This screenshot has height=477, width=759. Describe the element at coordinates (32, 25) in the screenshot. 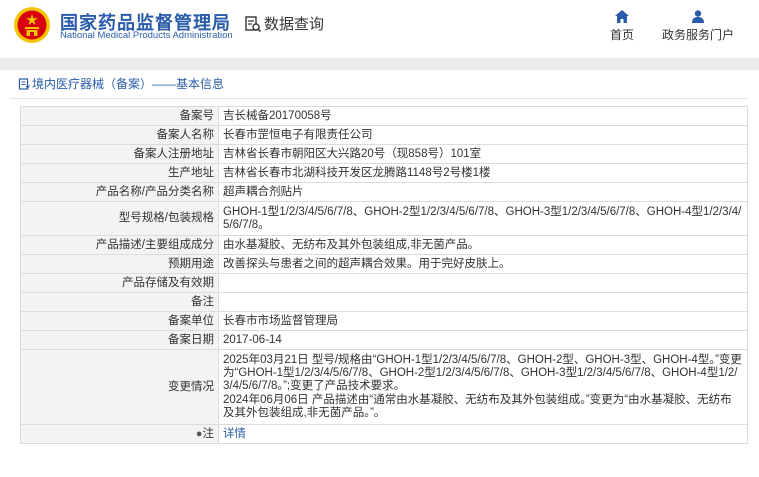

I see `national-emblem-logo` at that location.